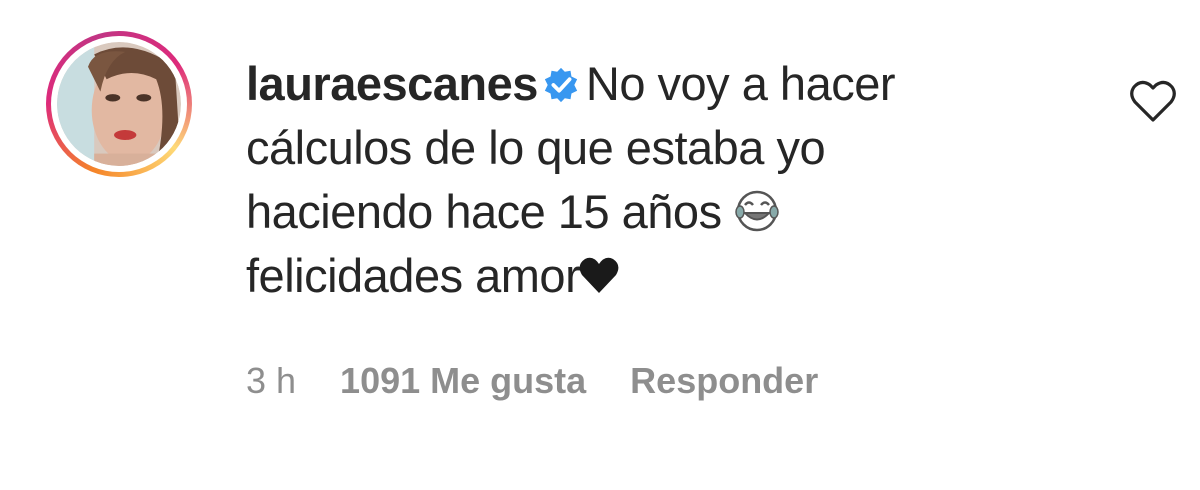  What do you see at coordinates (392, 83) in the screenshot?
I see `username-link: lauraescanes` at bounding box center [392, 83].